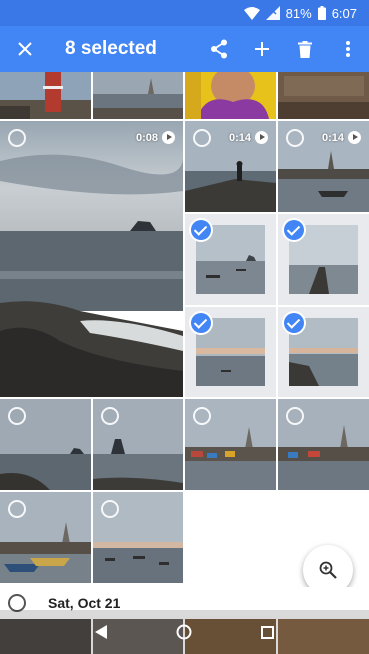 The width and height of the screenshot is (369, 654). I want to click on back-icon, so click(100, 632).